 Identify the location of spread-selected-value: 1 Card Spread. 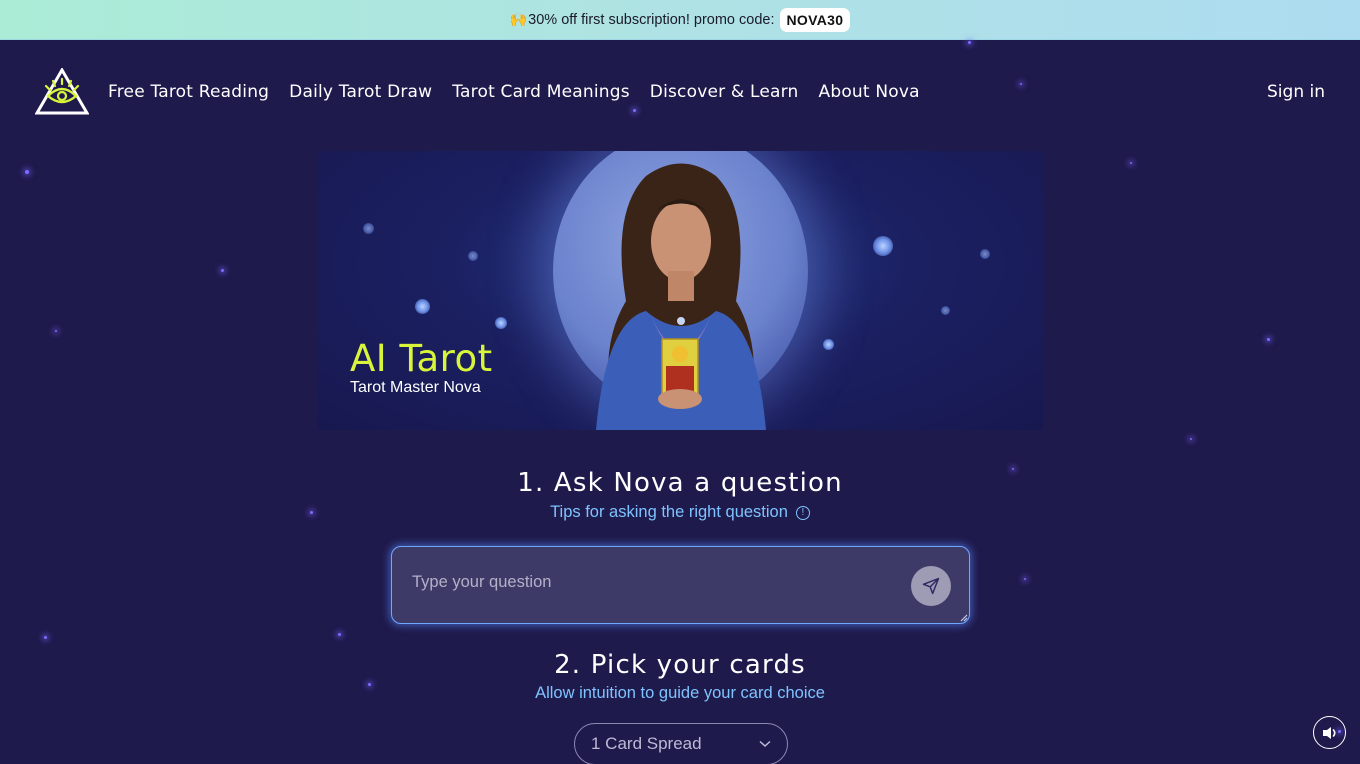
(646, 743).